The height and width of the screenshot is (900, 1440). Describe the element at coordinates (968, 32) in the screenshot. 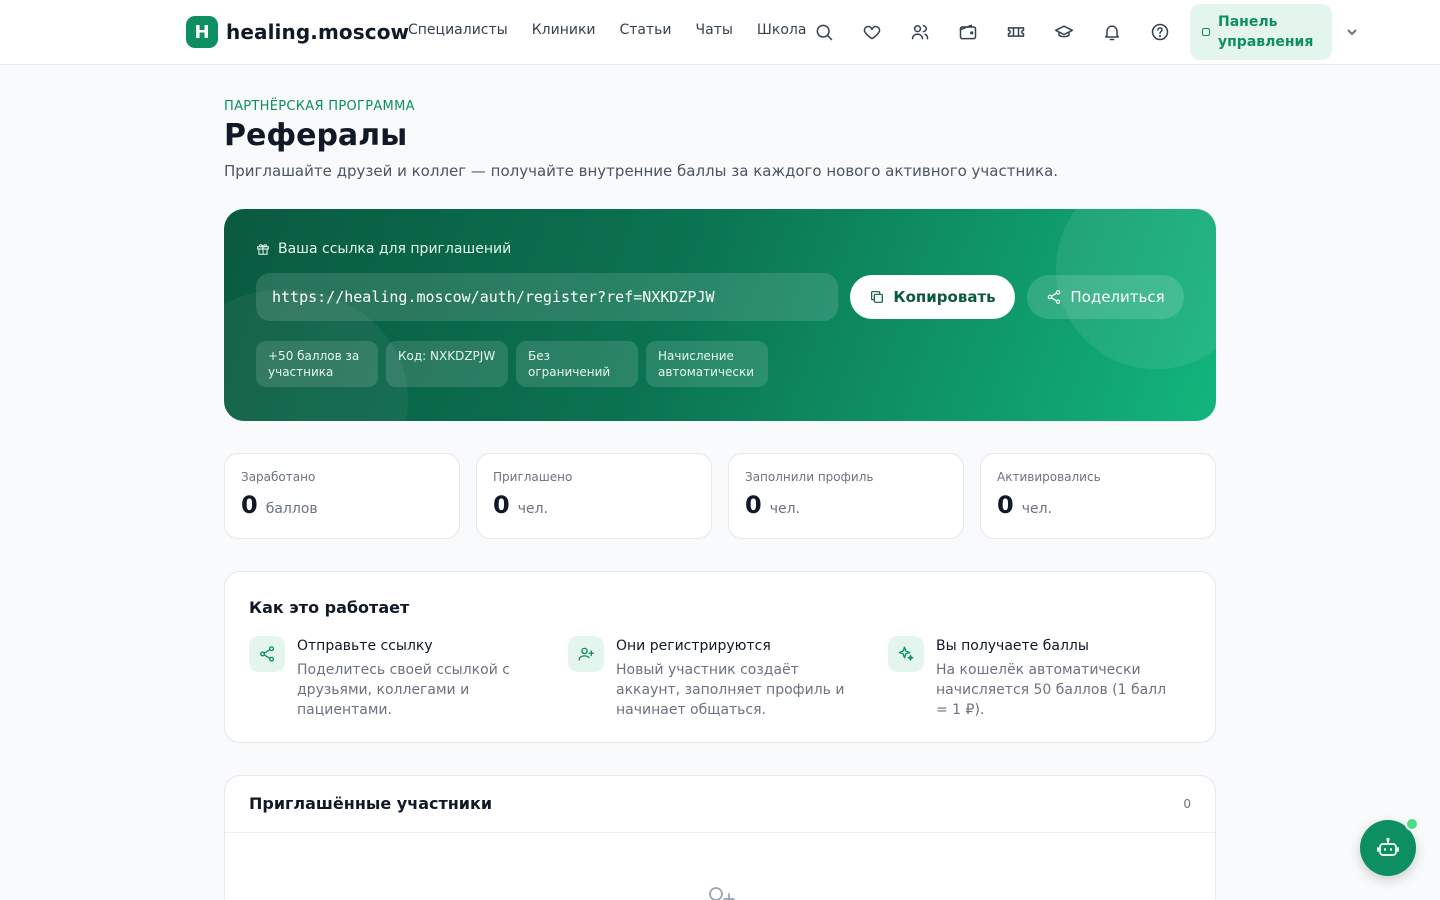

I see `wallet-icon` at that location.